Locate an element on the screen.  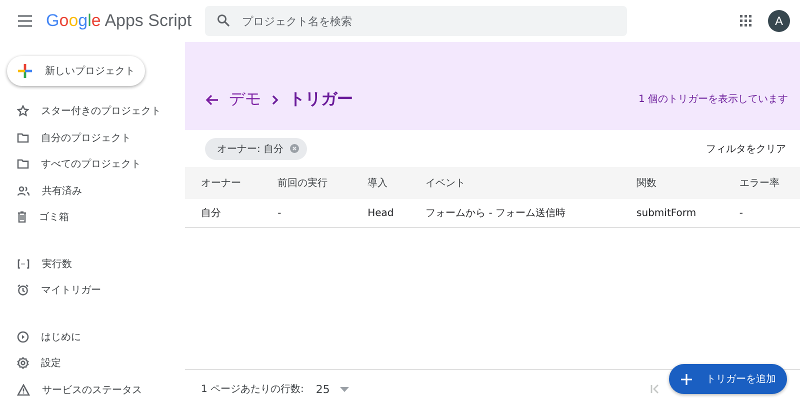
apps-grid-icon is located at coordinates (746, 21).